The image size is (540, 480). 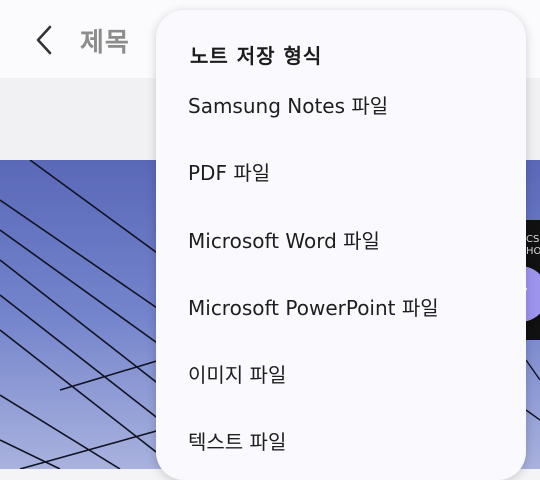 What do you see at coordinates (341, 171) in the screenshot?
I see `menu-item-pdf: PDF 파일` at bounding box center [341, 171].